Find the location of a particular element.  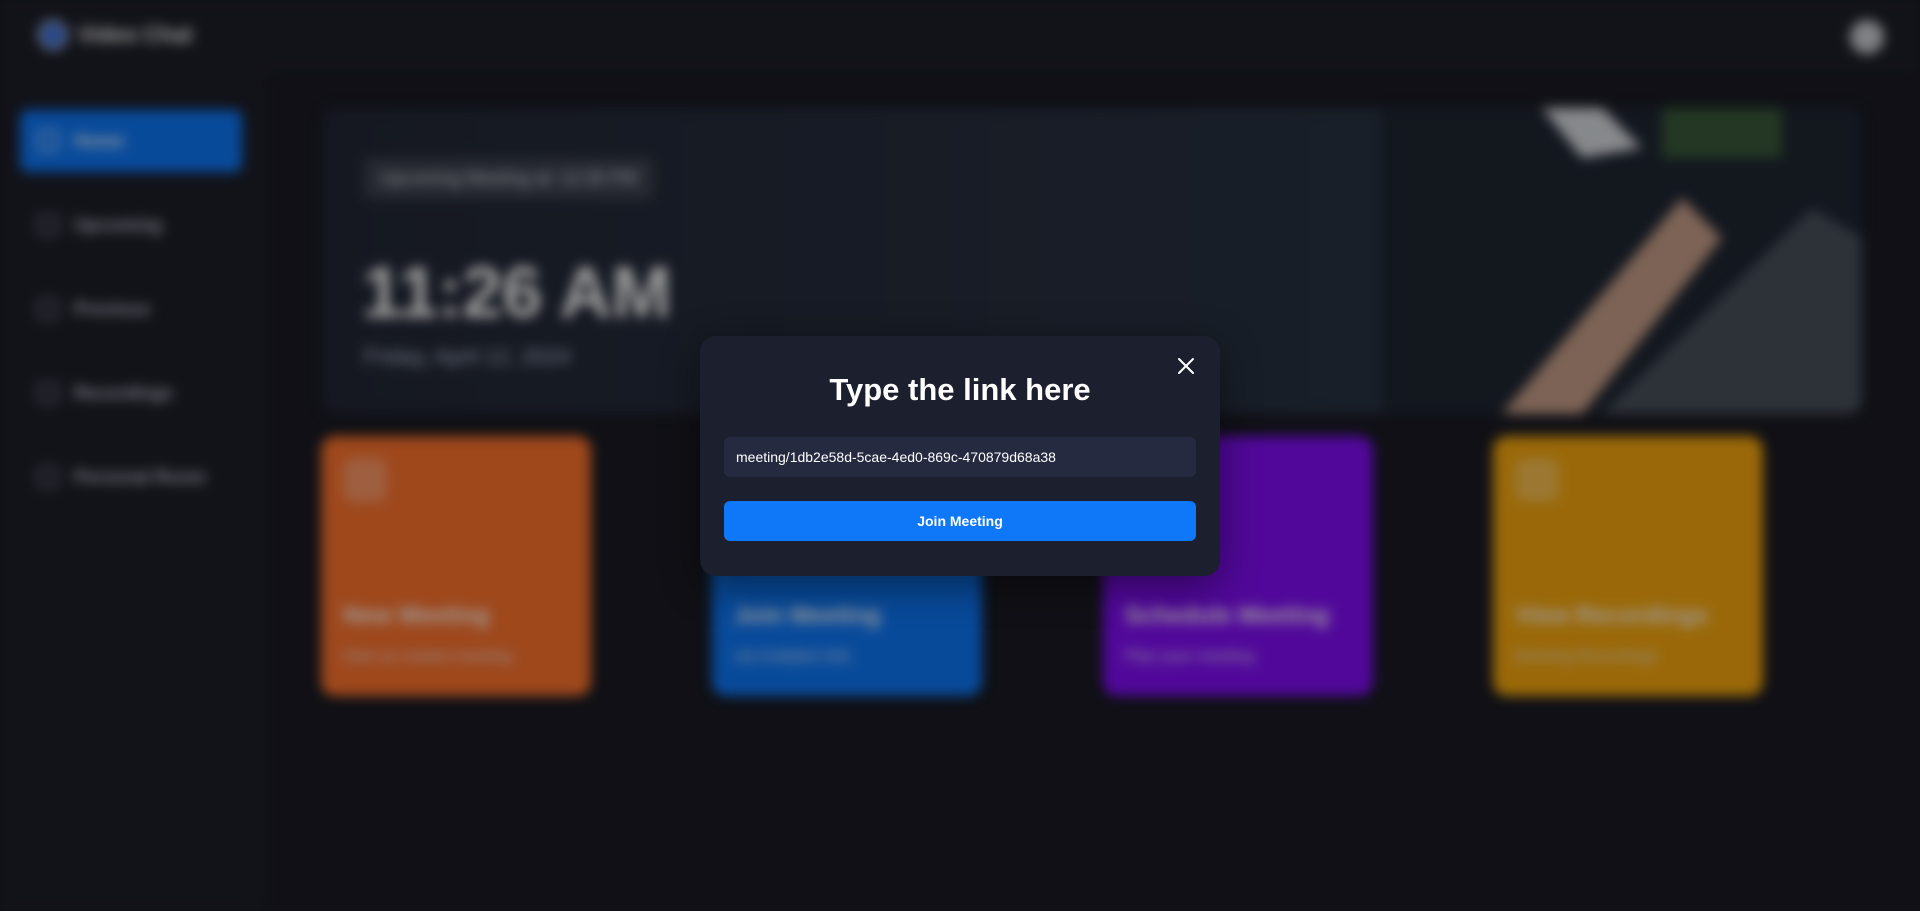

meeting-link-input is located at coordinates (960, 457).